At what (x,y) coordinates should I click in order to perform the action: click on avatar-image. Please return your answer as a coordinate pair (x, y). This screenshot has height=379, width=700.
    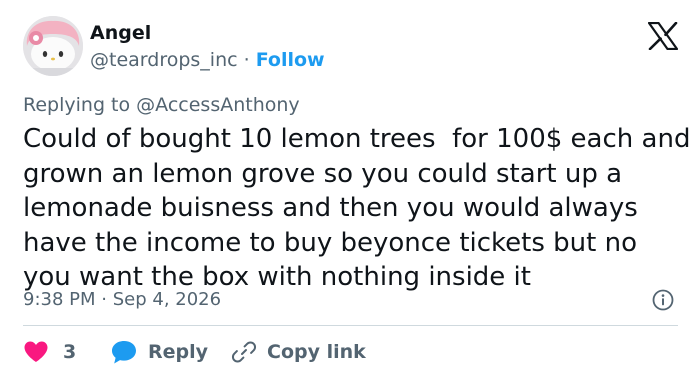
    Looking at the image, I should click on (53, 46).